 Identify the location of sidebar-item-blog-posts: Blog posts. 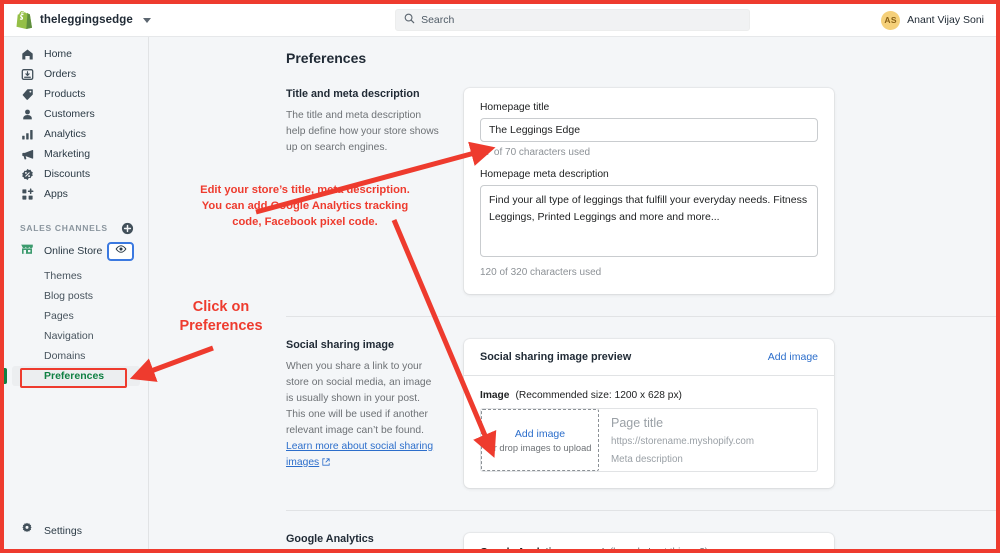
(76, 296).